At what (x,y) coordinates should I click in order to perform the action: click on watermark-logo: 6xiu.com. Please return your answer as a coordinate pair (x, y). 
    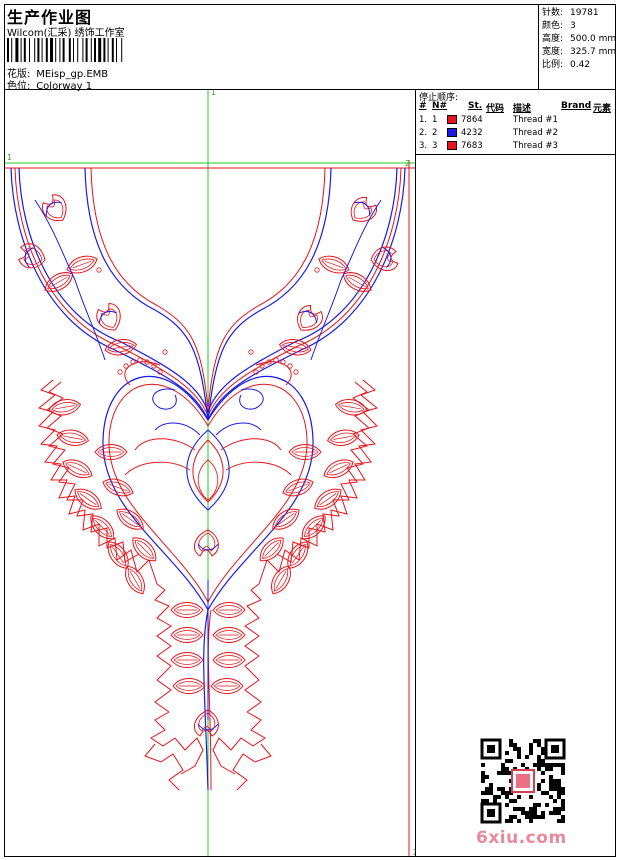
    Looking at the image, I should click on (521, 838).